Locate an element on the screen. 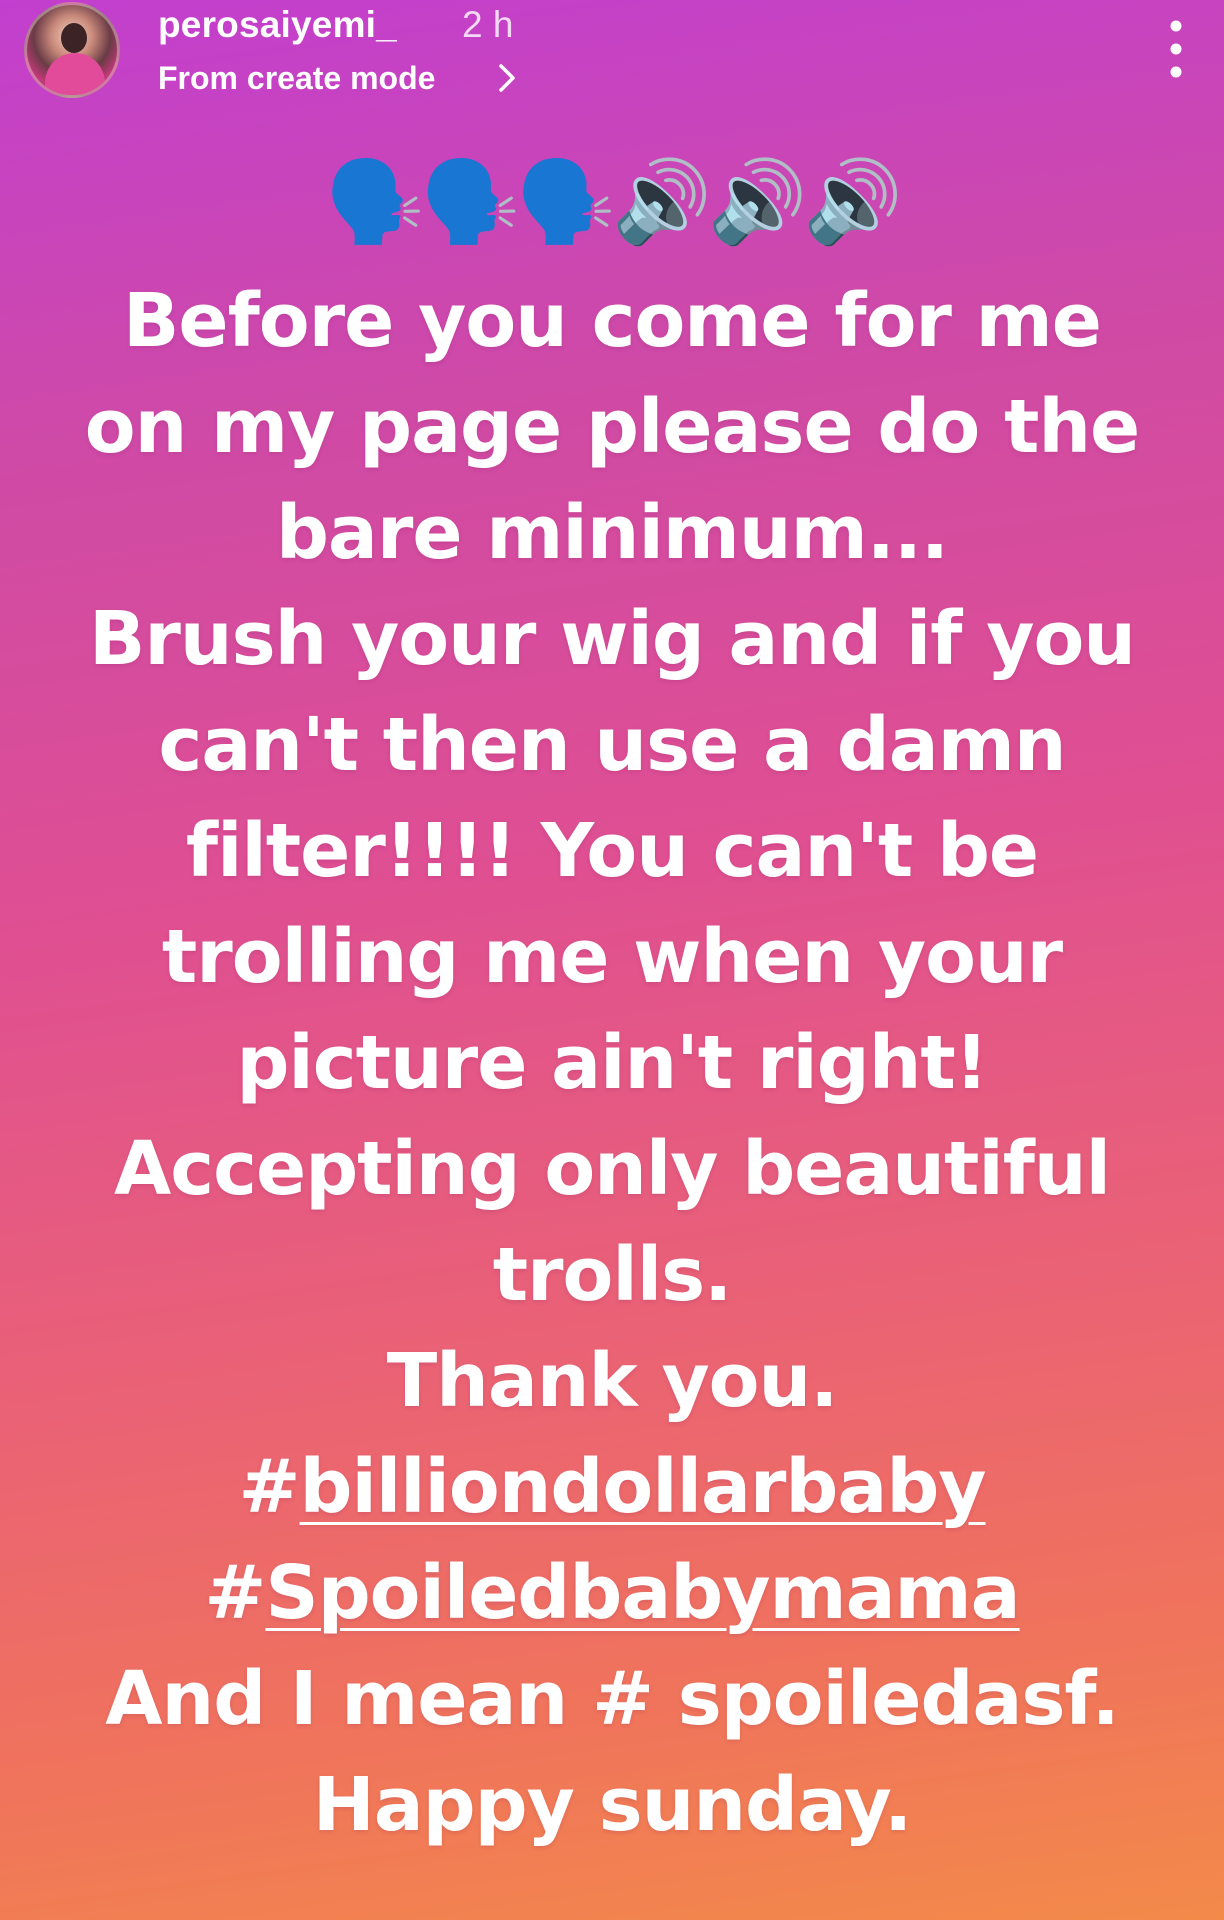  text-line: on my page please do the is located at coordinates (612, 427).